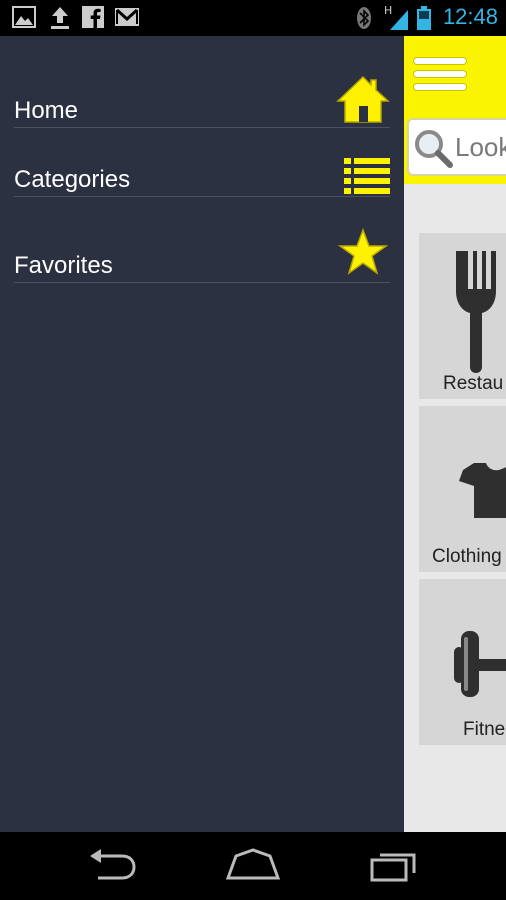  I want to click on drawer-item-categories: Categories, so click(202, 169).